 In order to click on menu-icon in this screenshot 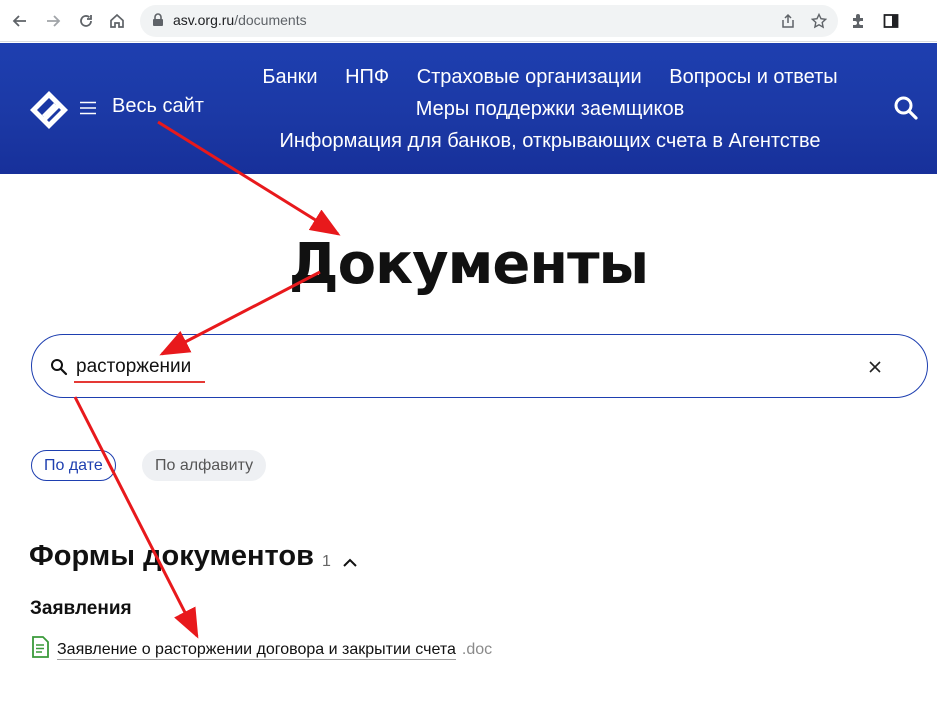, I will do `click(88, 110)`.